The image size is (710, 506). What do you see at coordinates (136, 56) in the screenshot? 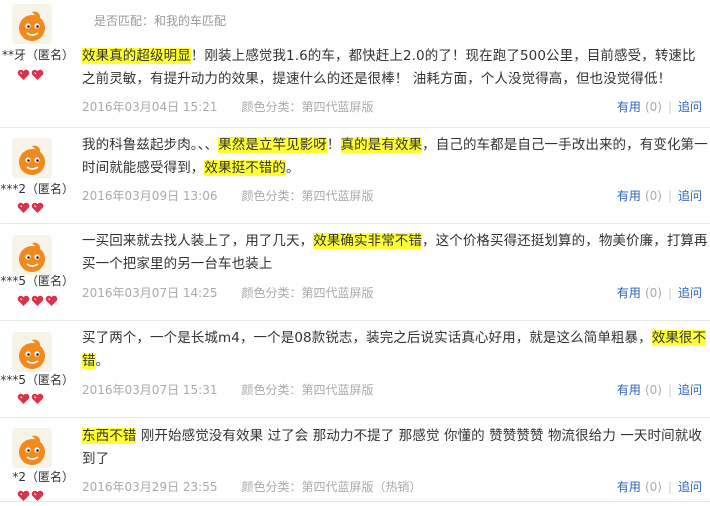
I see `highlighted-phrase: 效果真的超级明显` at bounding box center [136, 56].